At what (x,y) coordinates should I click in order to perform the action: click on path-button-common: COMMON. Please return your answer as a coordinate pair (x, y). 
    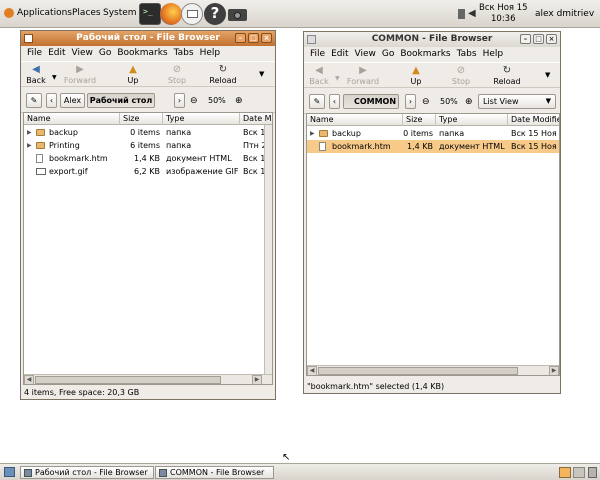
    Looking at the image, I should click on (371, 101).